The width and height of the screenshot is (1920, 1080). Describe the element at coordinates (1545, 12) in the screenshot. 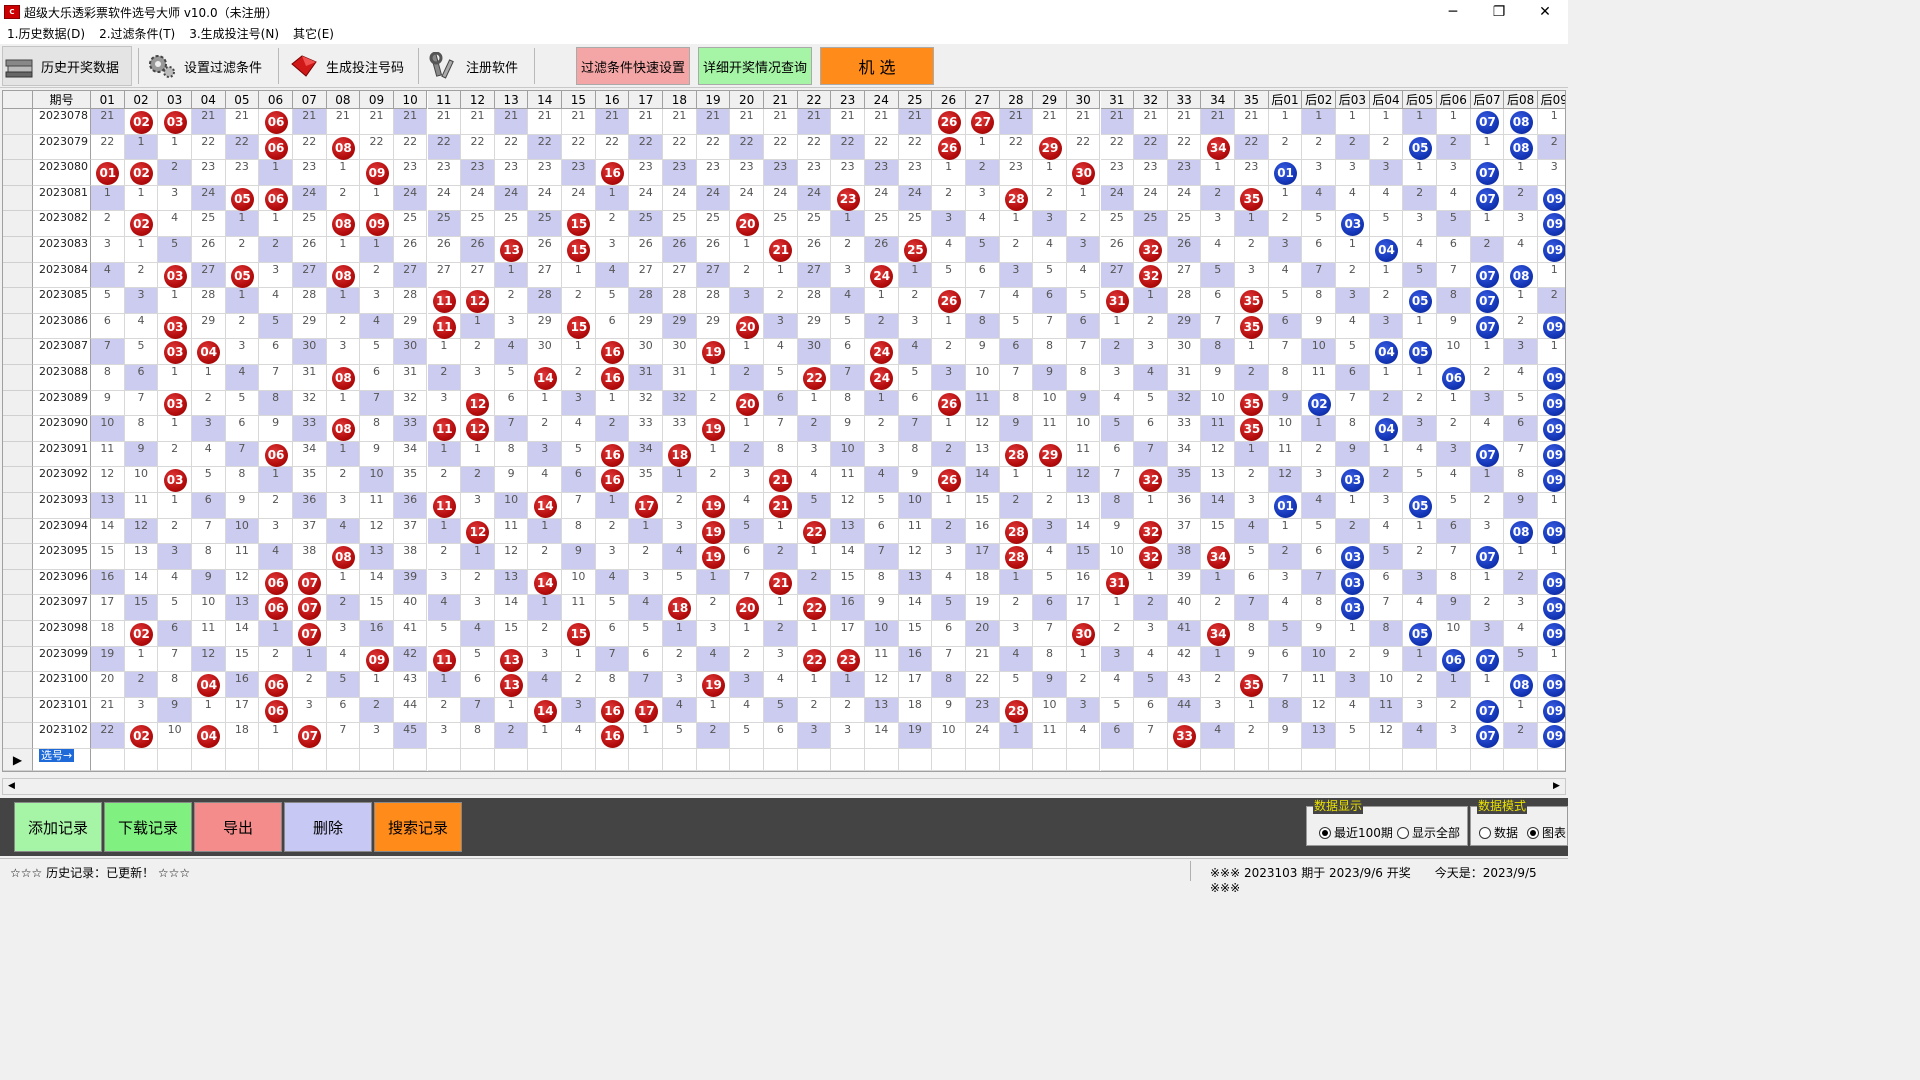

I see `close-button: ✕` at that location.